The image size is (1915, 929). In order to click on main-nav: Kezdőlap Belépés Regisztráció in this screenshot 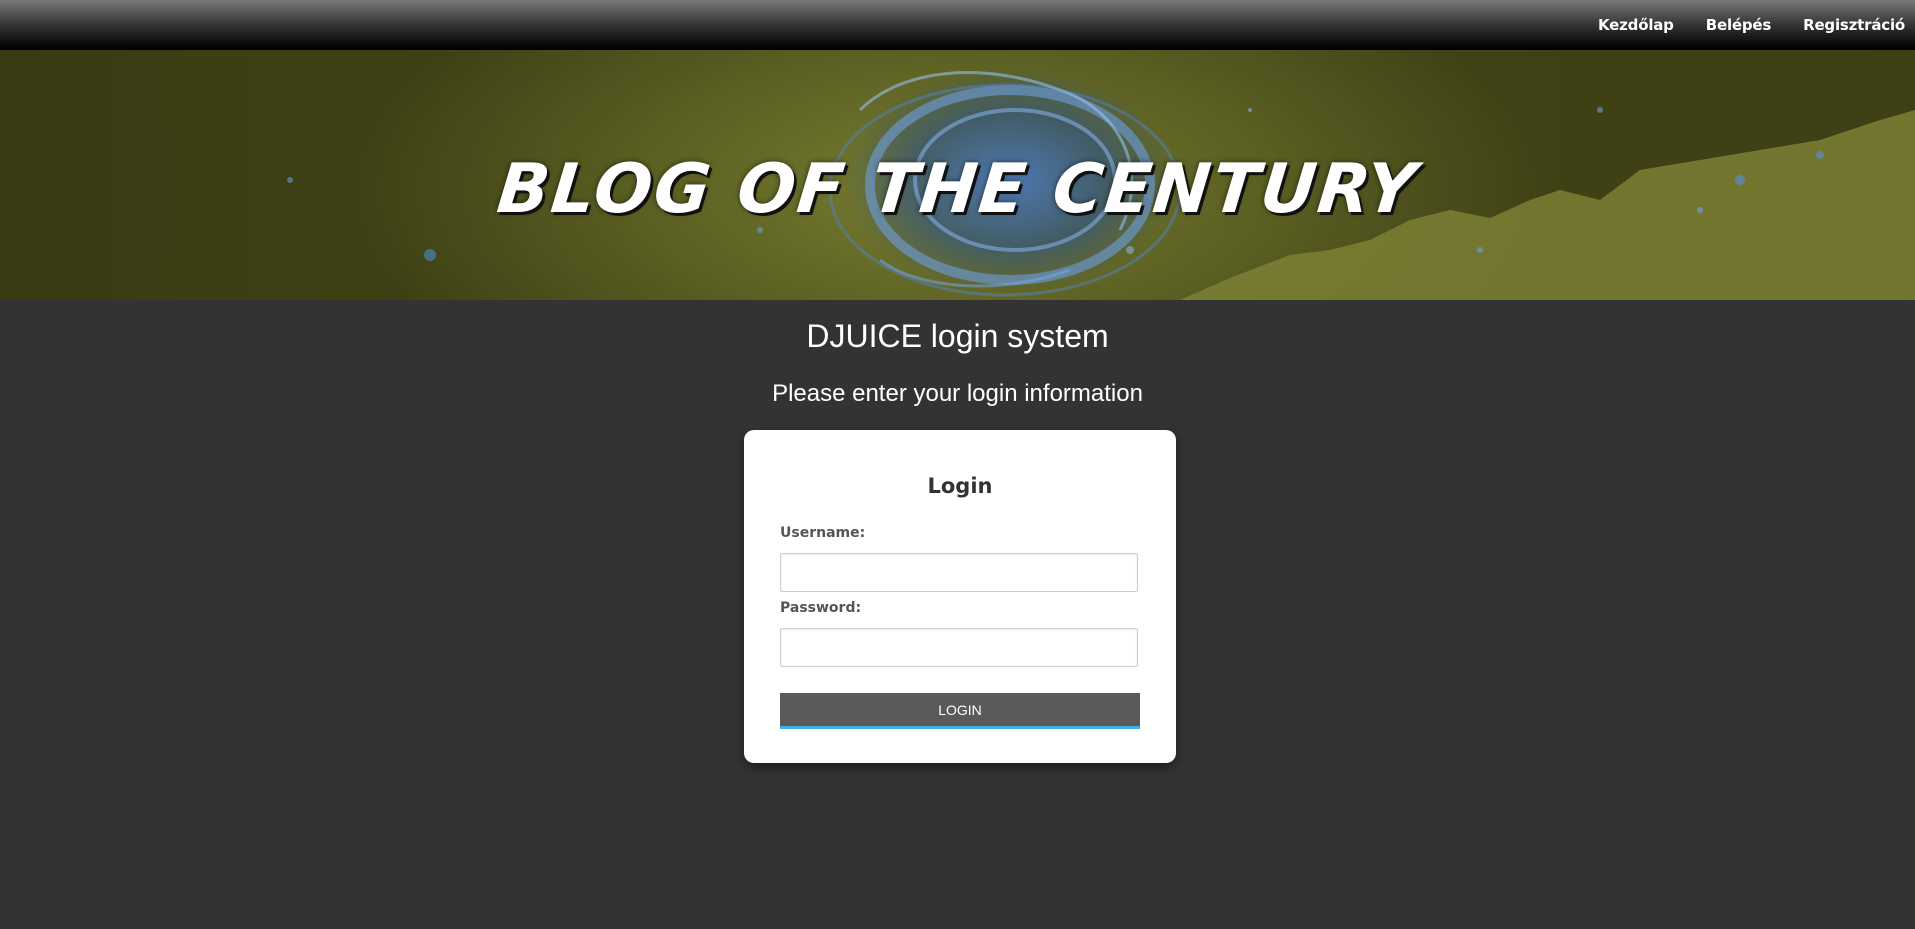, I will do `click(1751, 25)`.